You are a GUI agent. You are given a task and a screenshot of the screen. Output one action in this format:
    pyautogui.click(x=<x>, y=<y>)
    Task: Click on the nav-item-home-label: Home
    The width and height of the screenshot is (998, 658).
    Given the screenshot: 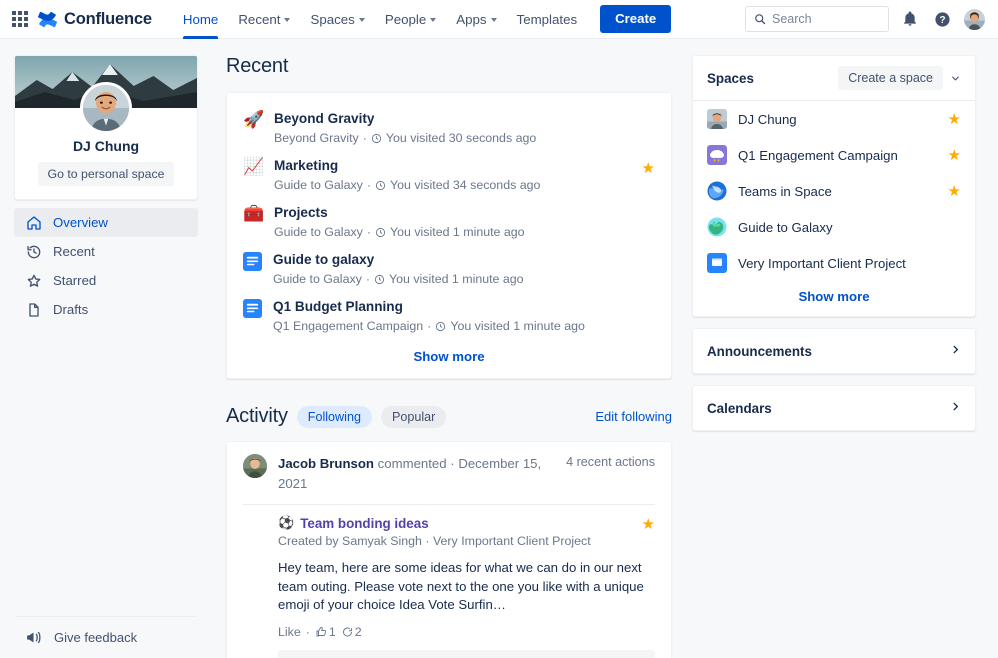 What is the action you would take?
    pyautogui.click(x=200, y=19)
    